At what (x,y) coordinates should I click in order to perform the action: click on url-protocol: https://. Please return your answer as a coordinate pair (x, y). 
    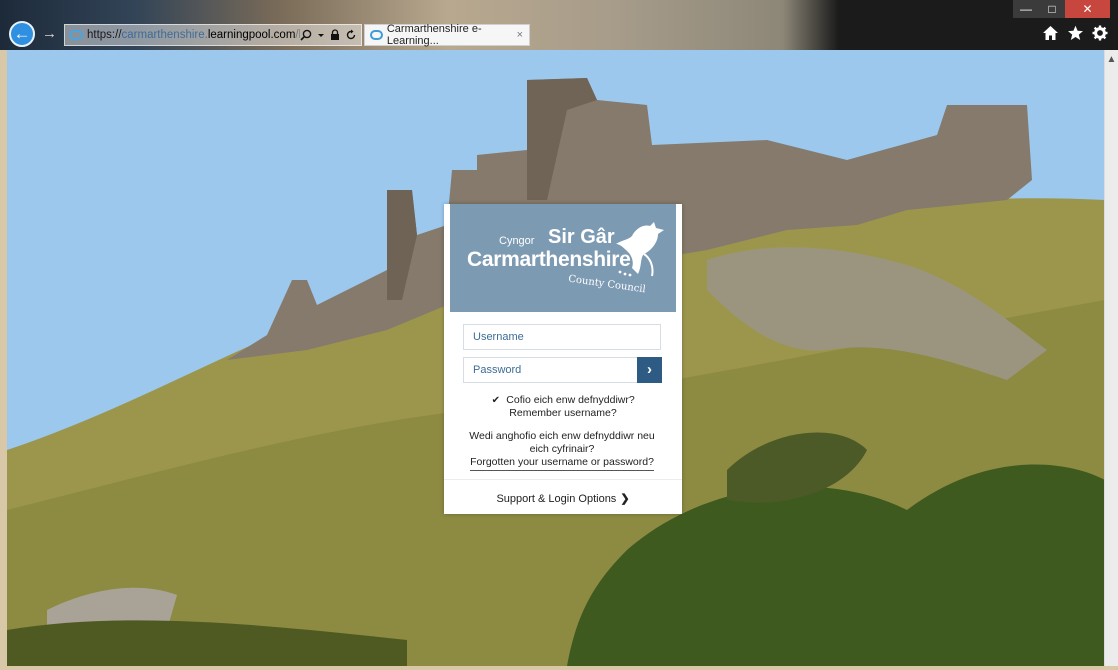
    Looking at the image, I should click on (104, 35).